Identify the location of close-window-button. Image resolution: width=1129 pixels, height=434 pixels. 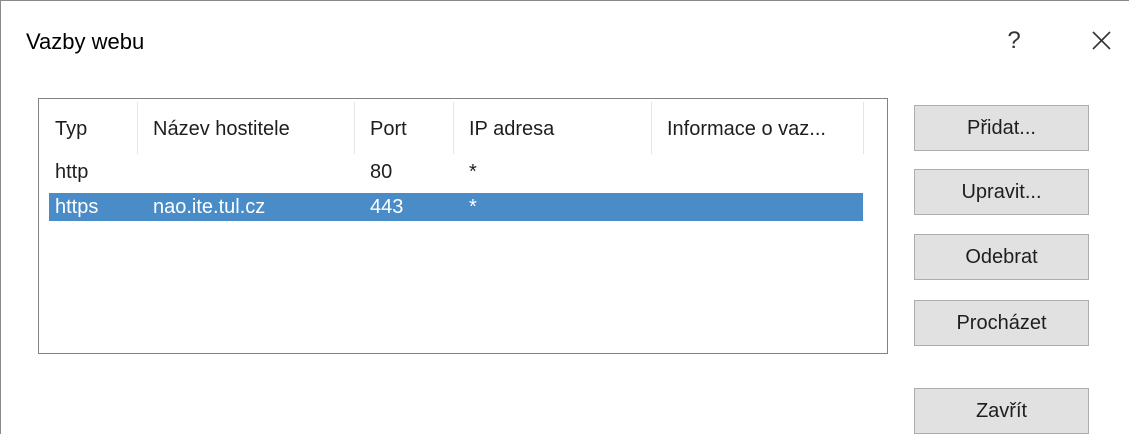
(1101, 41).